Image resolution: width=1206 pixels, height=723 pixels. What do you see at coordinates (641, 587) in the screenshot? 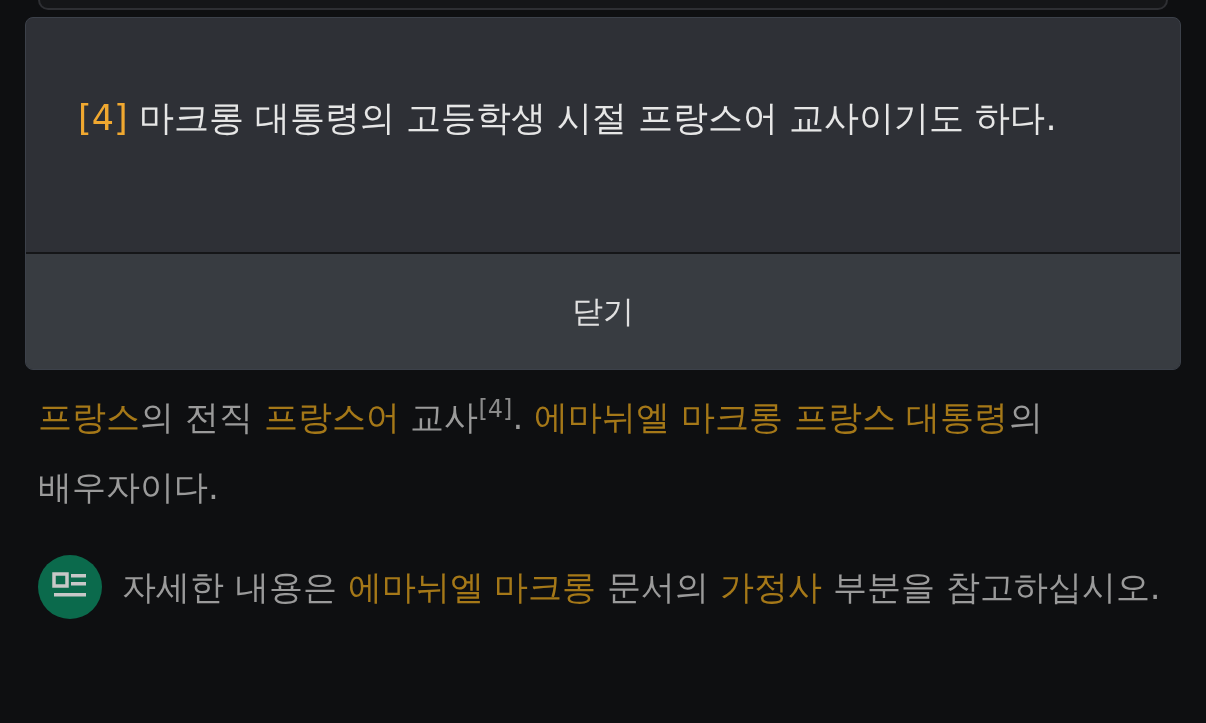
I see `see-also-note: 자세한 내용은 에마뉘엘 마크롱 문서의 가정사 부분을 참고하십시오.` at bounding box center [641, 587].